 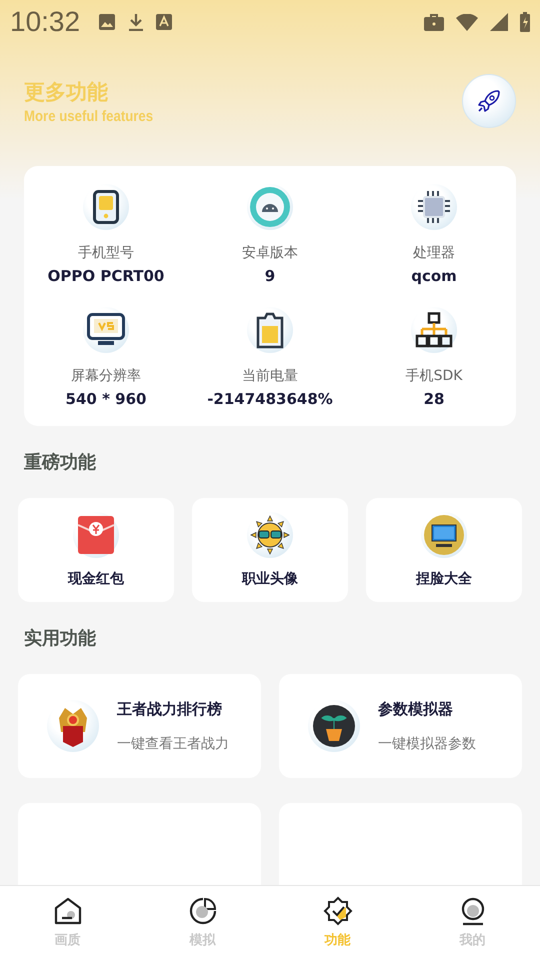 What do you see at coordinates (434, 276) in the screenshot?
I see `info-value: qcom` at bounding box center [434, 276].